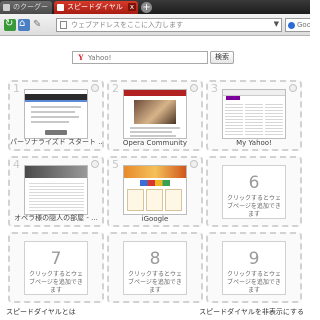  I want to click on dial-number: 2, so click(115, 88).